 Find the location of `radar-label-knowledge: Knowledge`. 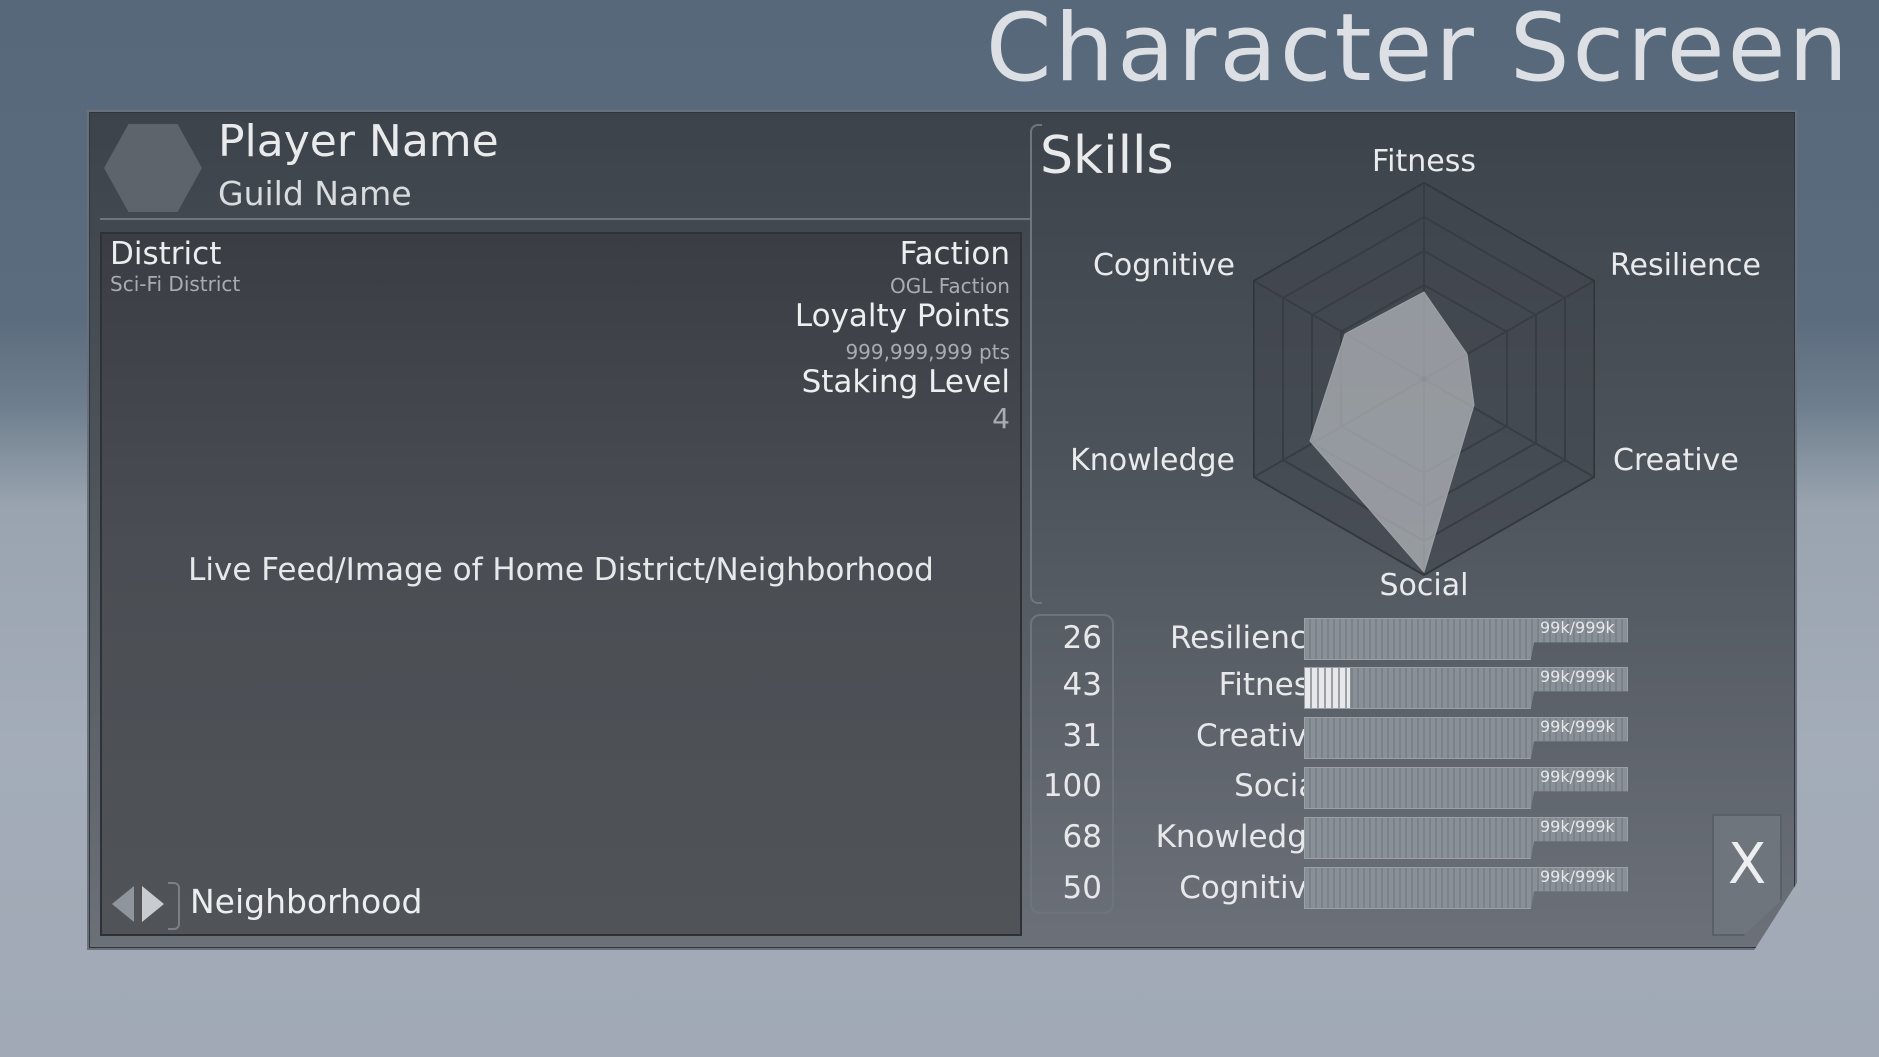

radar-label-knowledge: Knowledge is located at coordinates (1152, 460).